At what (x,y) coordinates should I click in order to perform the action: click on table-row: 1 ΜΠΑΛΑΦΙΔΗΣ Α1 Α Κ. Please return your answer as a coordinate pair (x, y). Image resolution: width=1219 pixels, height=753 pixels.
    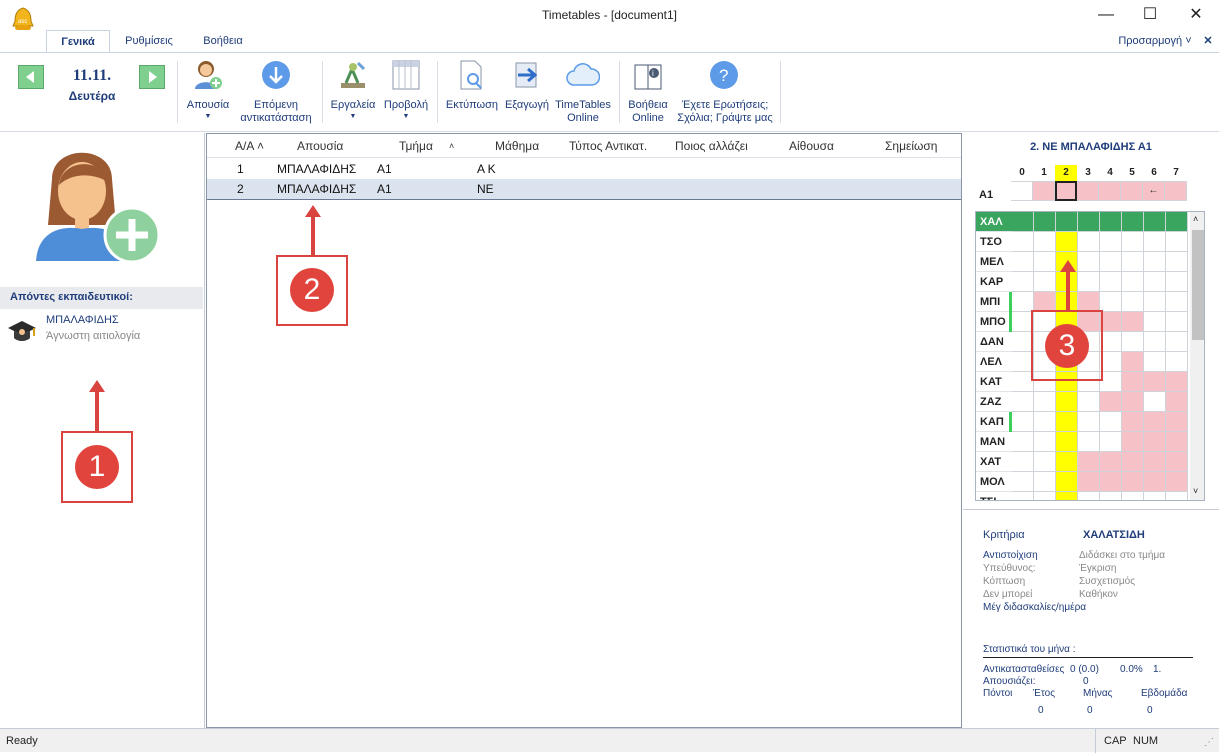
    Looking at the image, I should click on (584, 169).